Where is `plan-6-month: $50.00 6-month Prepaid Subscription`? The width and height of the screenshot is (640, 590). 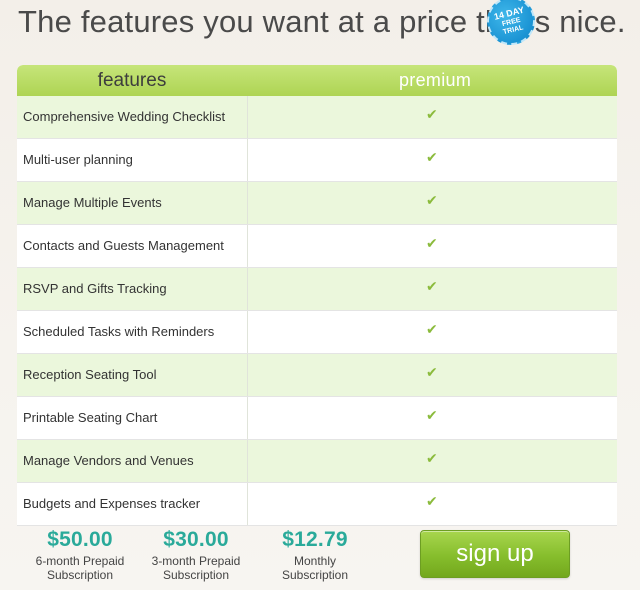 plan-6-month: $50.00 6-month Prepaid Subscription is located at coordinates (80, 555).